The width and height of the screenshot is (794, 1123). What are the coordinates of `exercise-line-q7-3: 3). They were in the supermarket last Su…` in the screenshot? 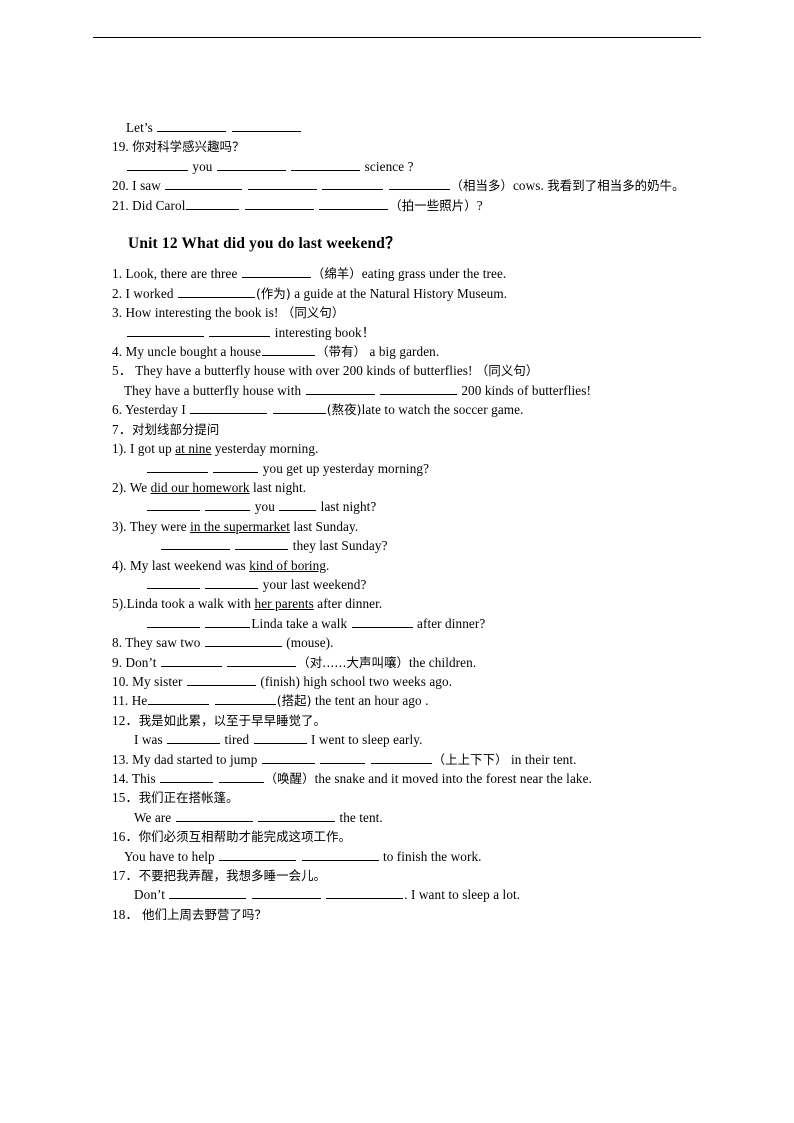 It's located at (397, 526).